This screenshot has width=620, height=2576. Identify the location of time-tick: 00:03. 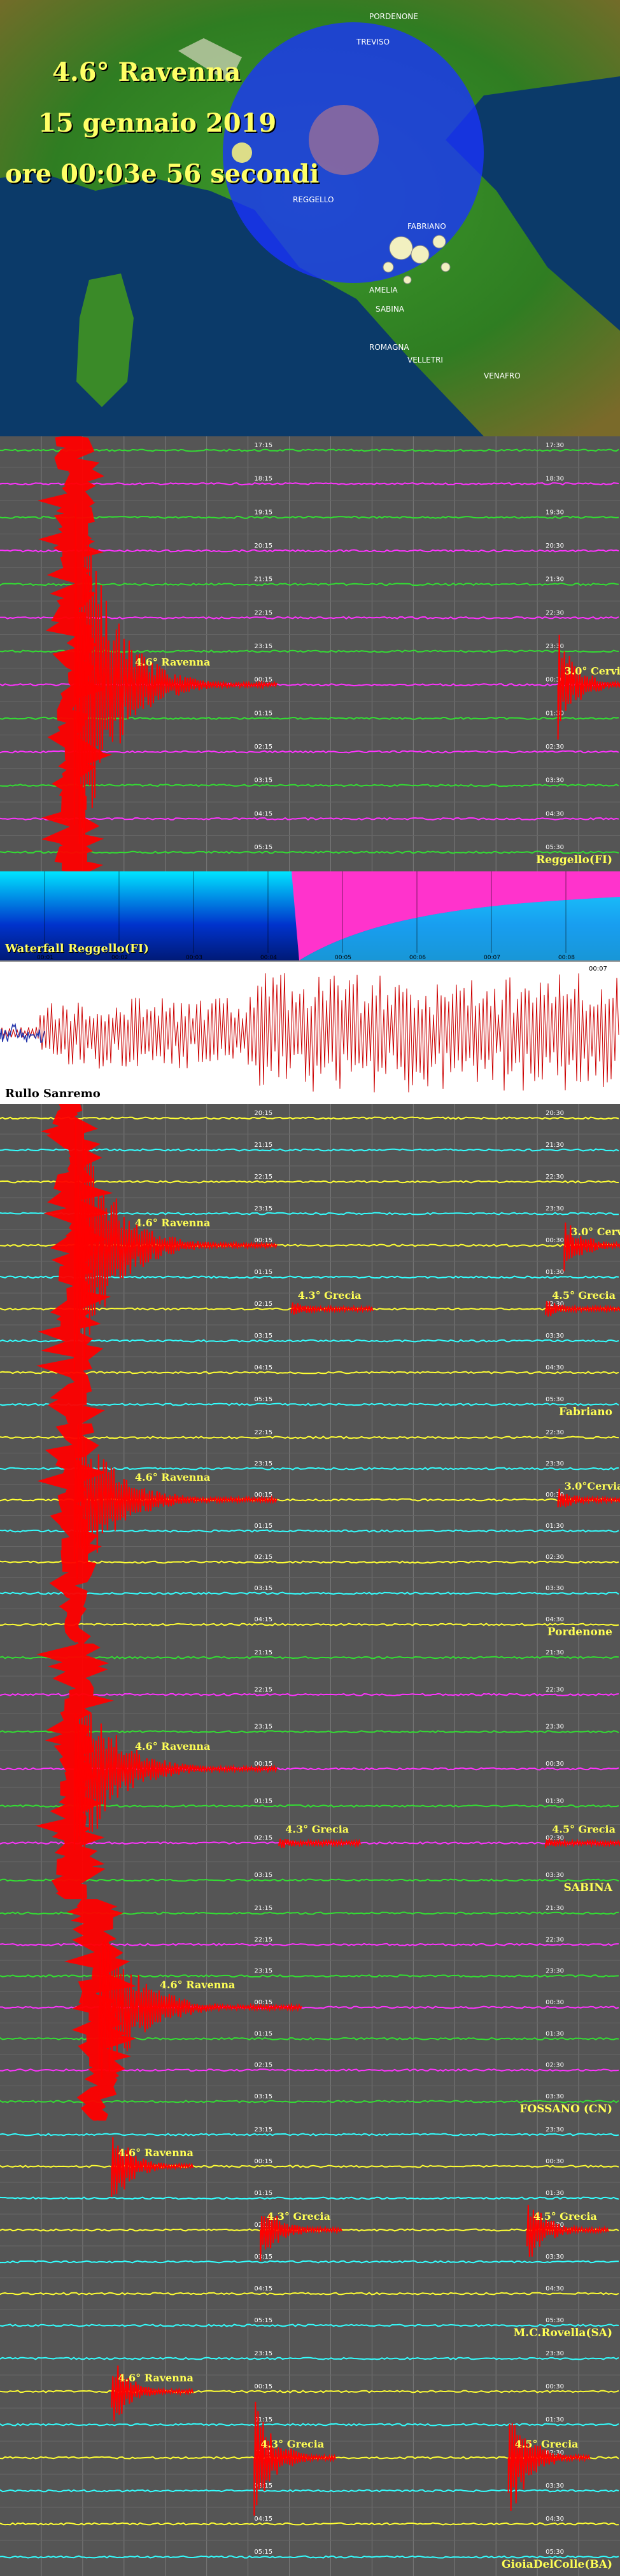
(194, 957).